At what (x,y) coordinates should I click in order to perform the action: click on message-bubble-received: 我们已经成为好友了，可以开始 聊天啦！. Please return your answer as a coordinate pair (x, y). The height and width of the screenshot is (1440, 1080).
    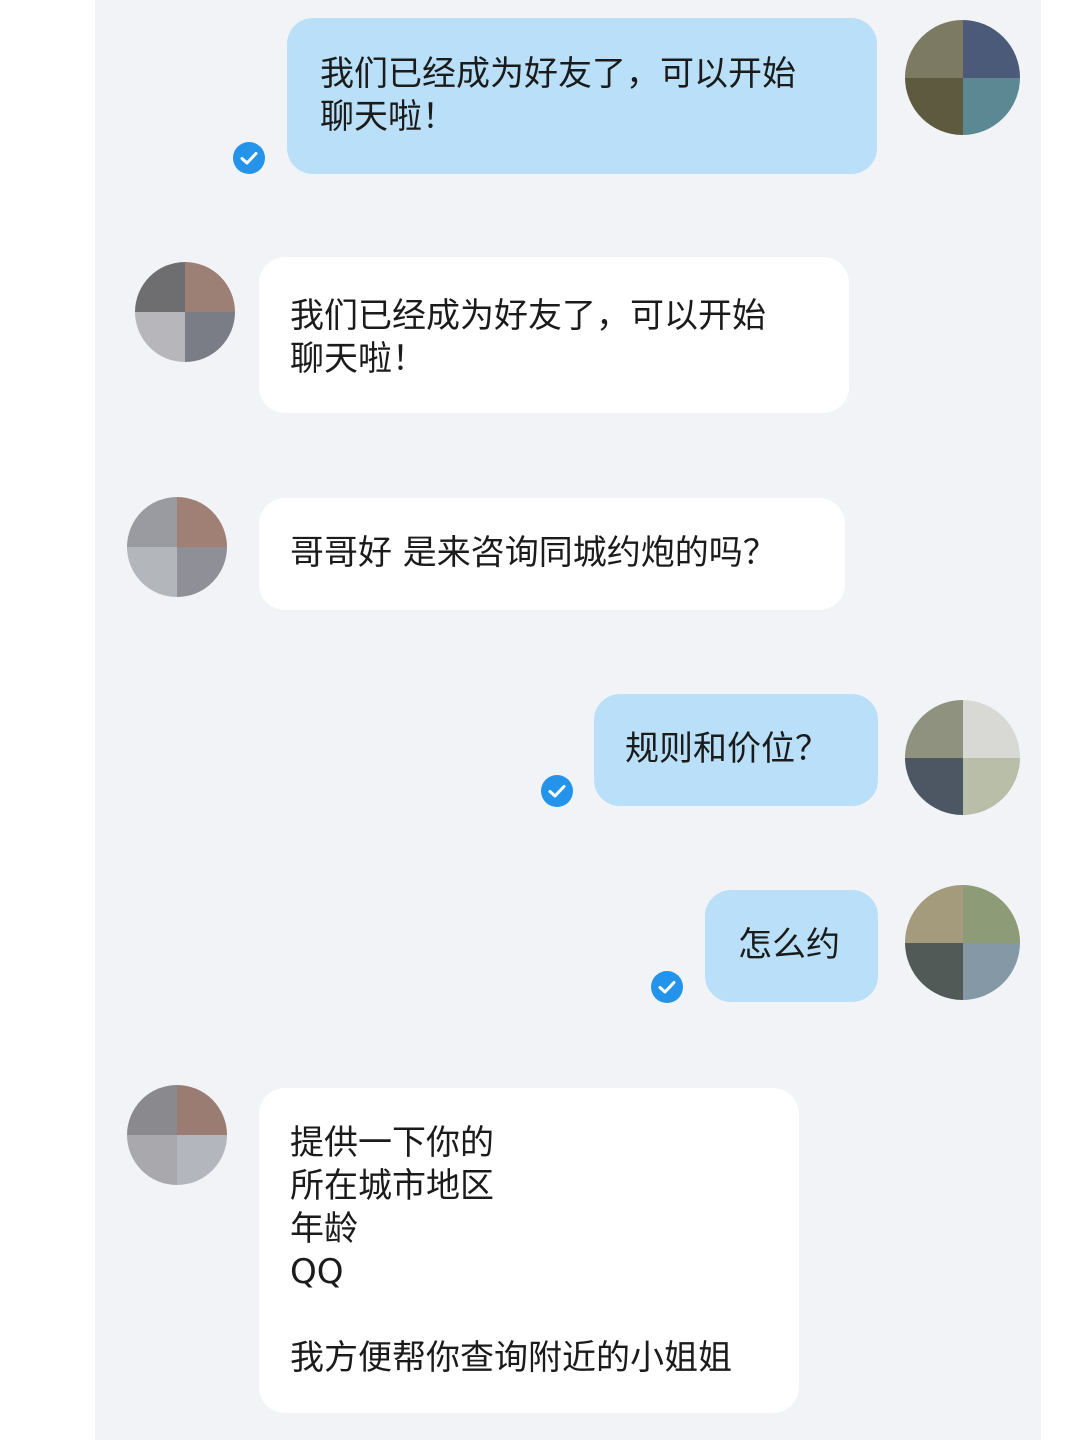
    Looking at the image, I should click on (554, 335).